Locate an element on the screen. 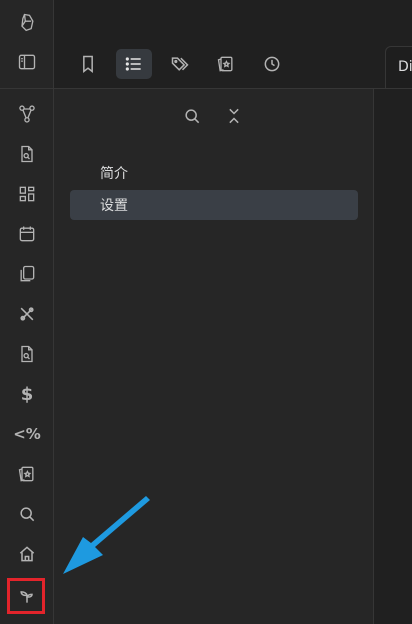 This screenshot has height=624, width=412. grid-icon is located at coordinates (27, 194).